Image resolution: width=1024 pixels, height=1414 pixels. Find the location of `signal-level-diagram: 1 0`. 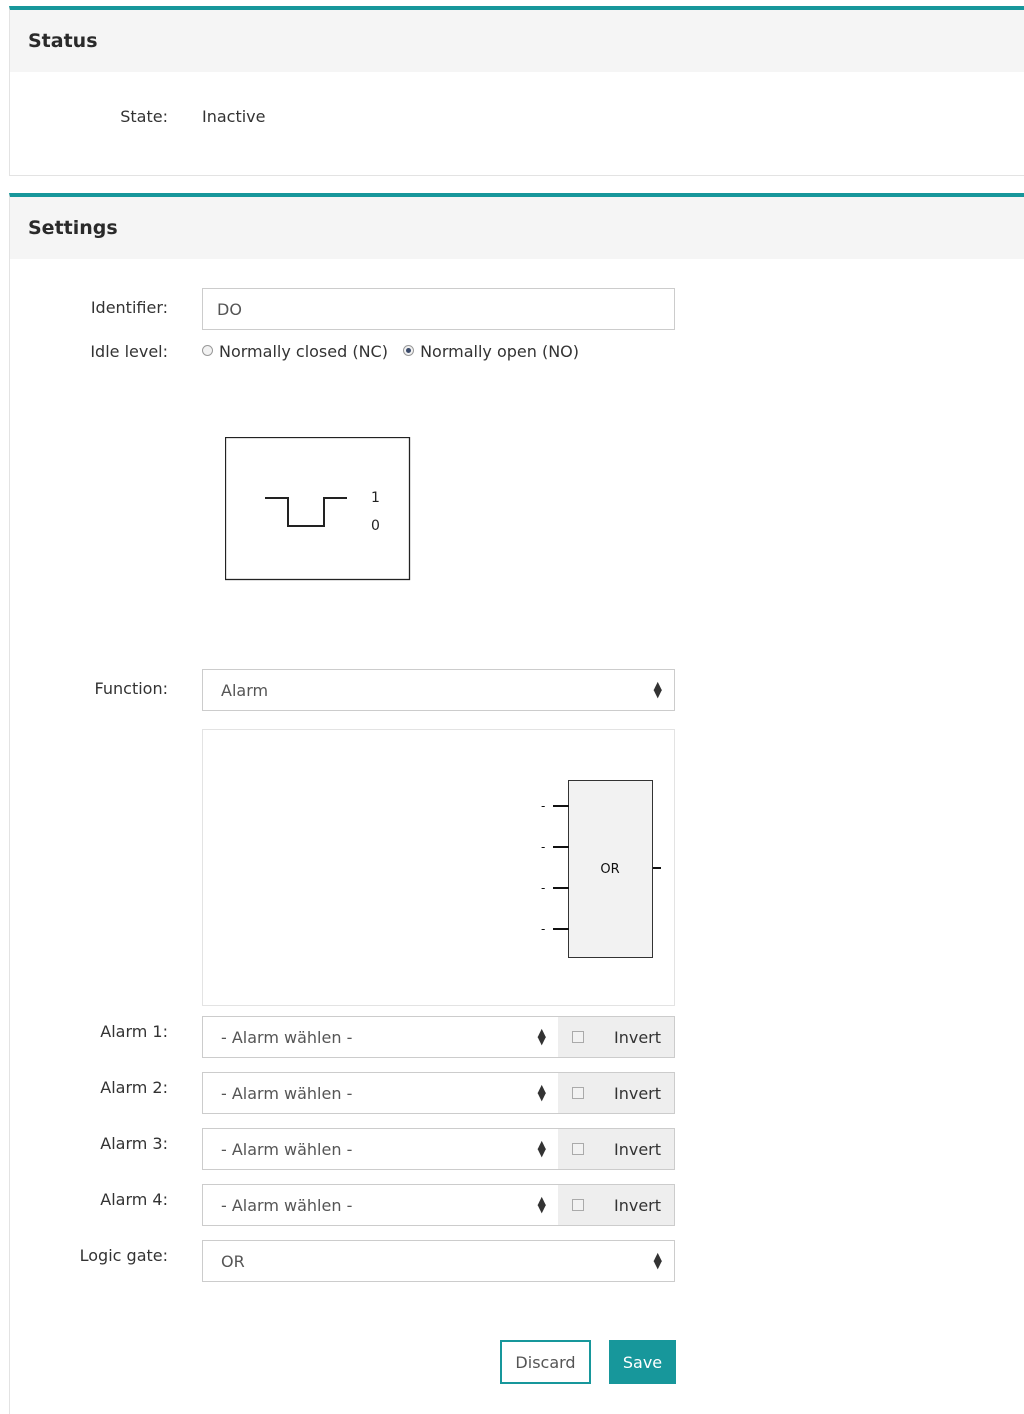

signal-level-diagram: 1 0 is located at coordinates (318, 509).